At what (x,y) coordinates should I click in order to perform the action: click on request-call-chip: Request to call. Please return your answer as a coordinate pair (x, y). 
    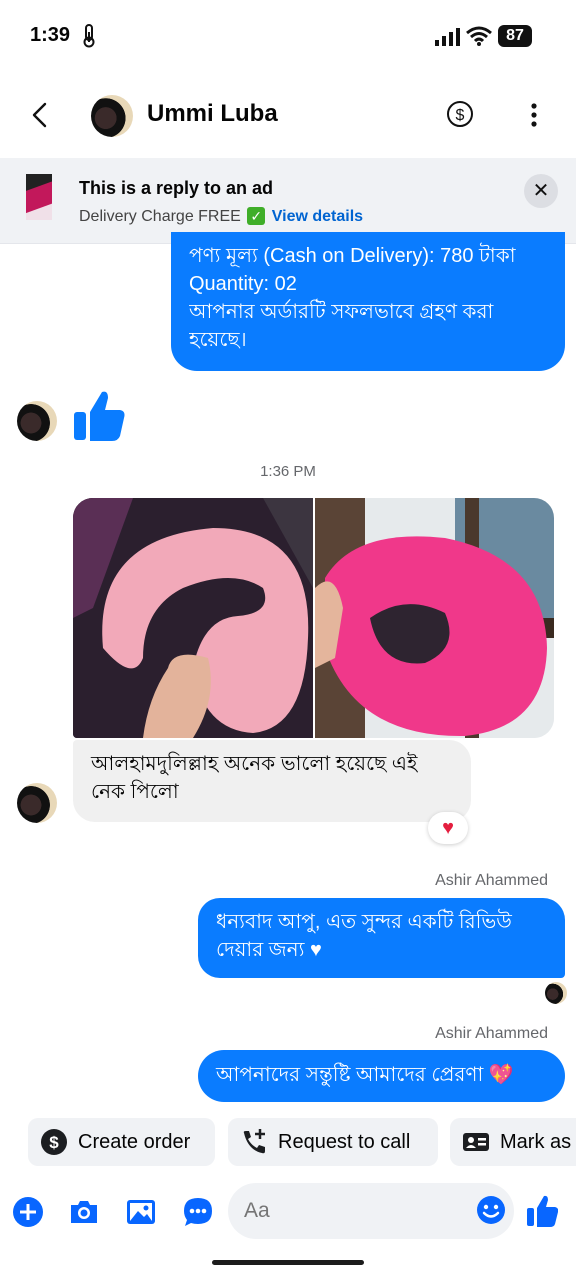
    Looking at the image, I should click on (333, 1142).